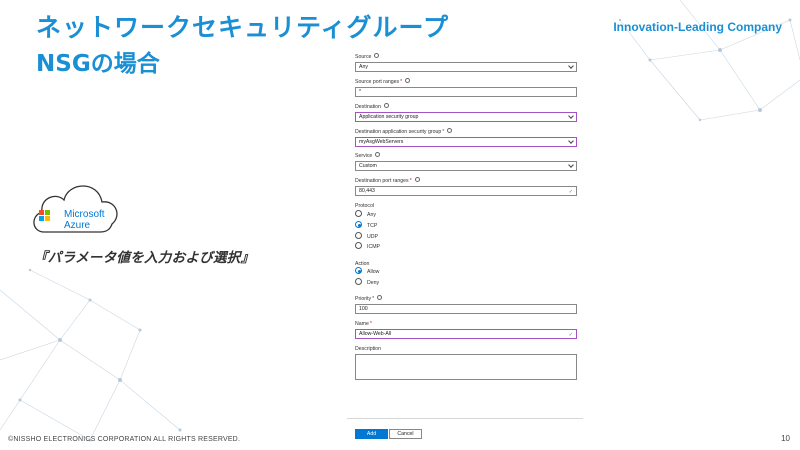 The height and width of the screenshot is (450, 800). I want to click on priority-value: 100, so click(363, 309).